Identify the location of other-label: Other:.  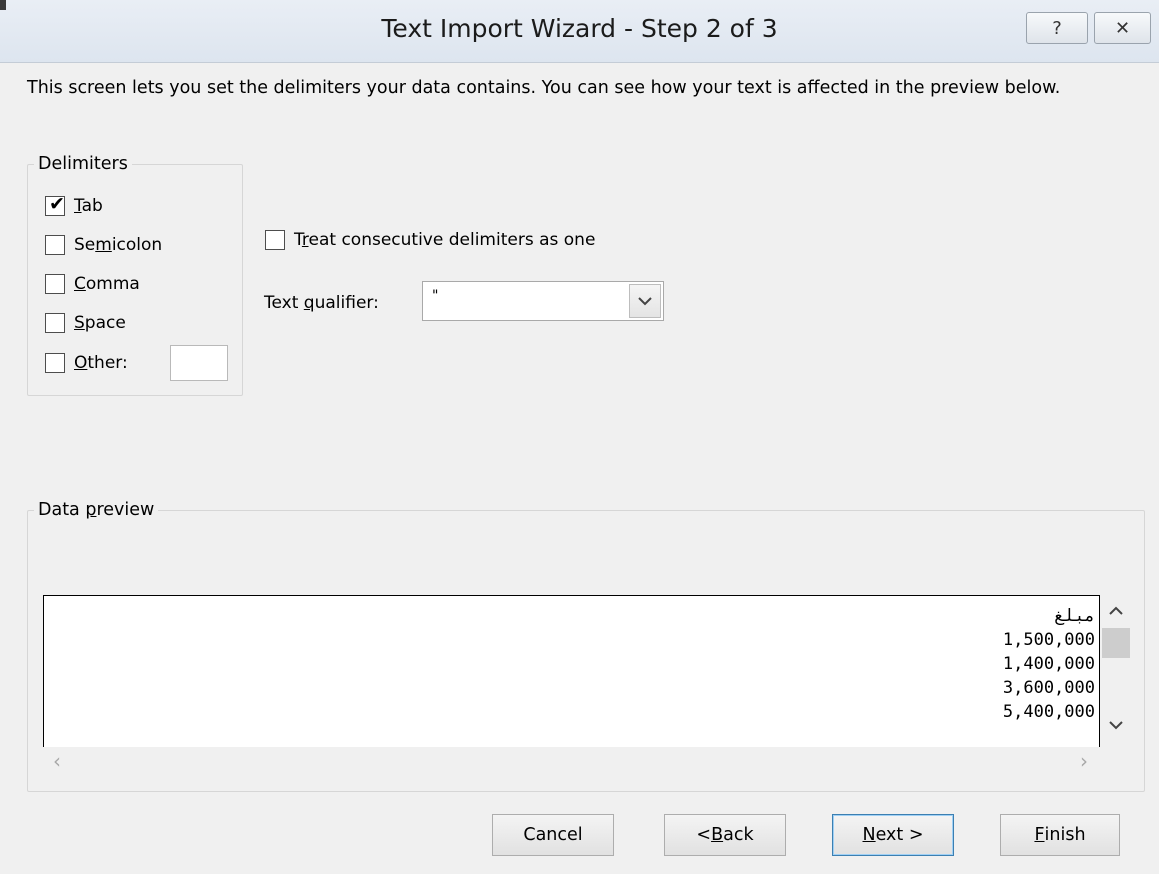
(101, 363).